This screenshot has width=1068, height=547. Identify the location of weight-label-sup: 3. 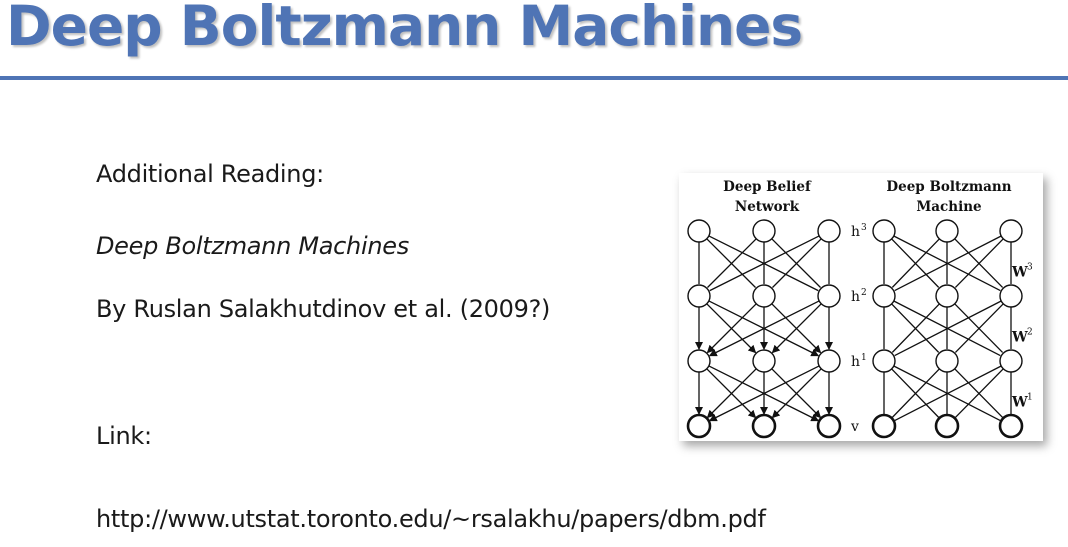
(1030, 268).